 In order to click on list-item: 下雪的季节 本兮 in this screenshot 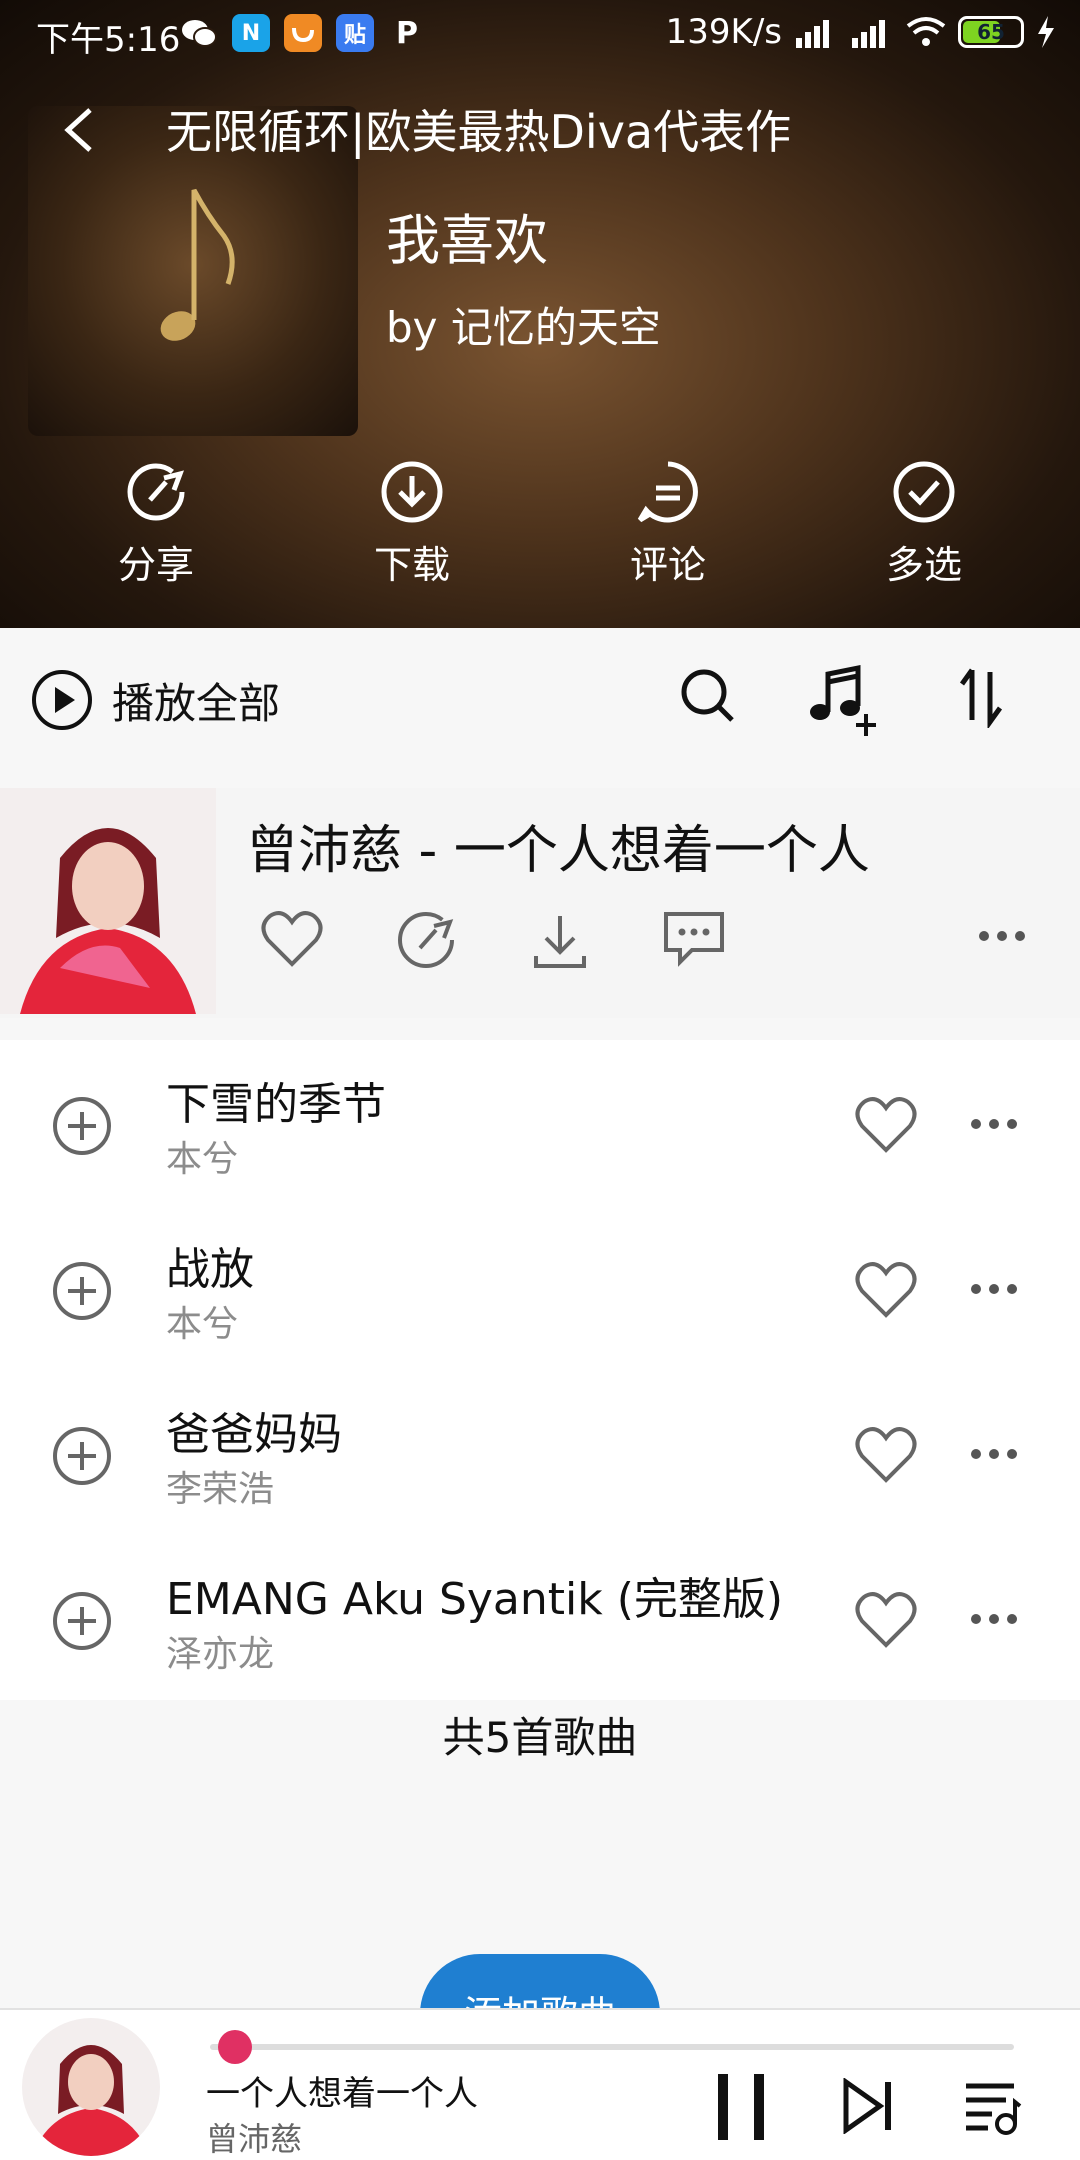, I will do `click(540, 1122)`.